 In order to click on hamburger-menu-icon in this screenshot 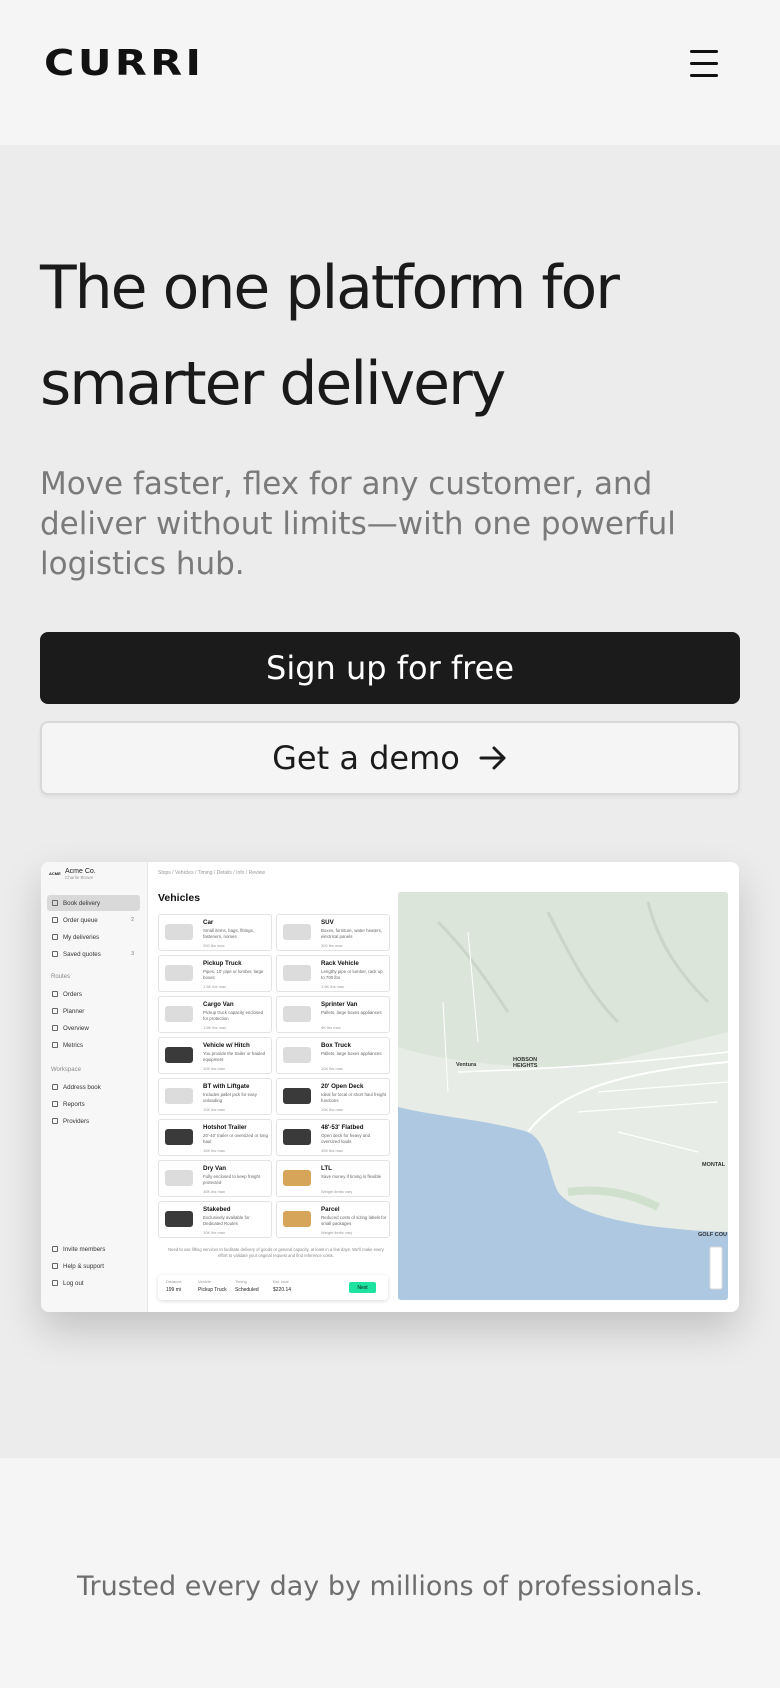, I will do `click(704, 64)`.